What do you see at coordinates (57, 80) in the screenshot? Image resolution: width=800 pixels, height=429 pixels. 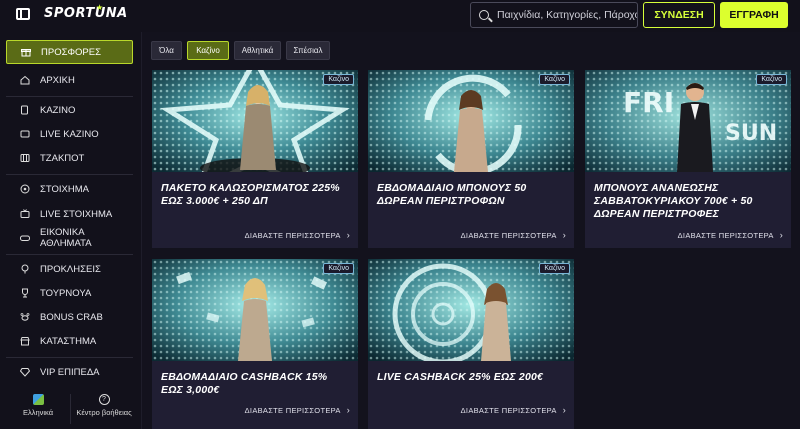 I see `sidebar-item-label: ΑΡΧΙΚΗ` at bounding box center [57, 80].